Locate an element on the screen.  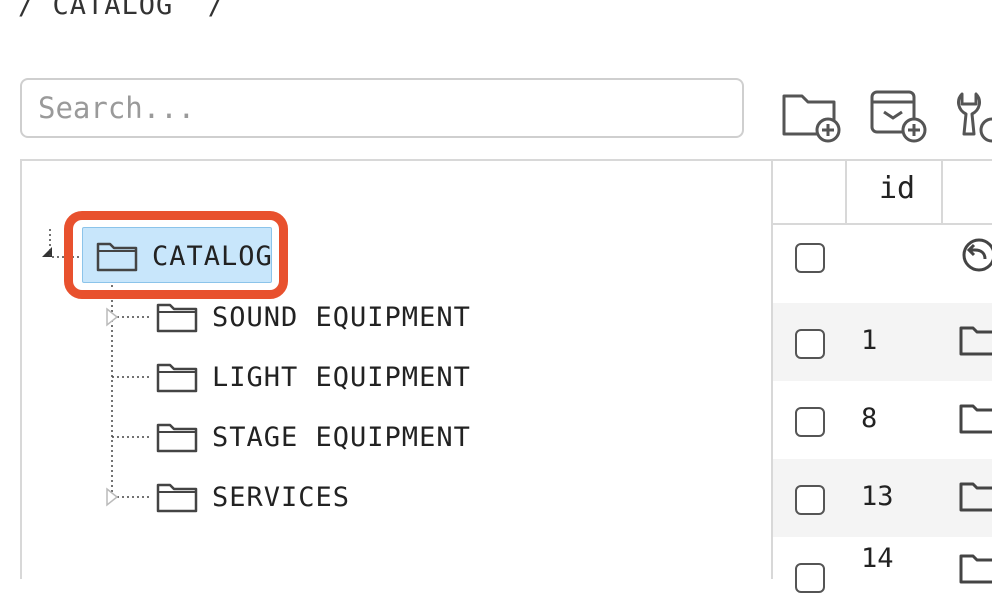
tree-node-catalog: CATALOG is located at coordinates (184, 256).